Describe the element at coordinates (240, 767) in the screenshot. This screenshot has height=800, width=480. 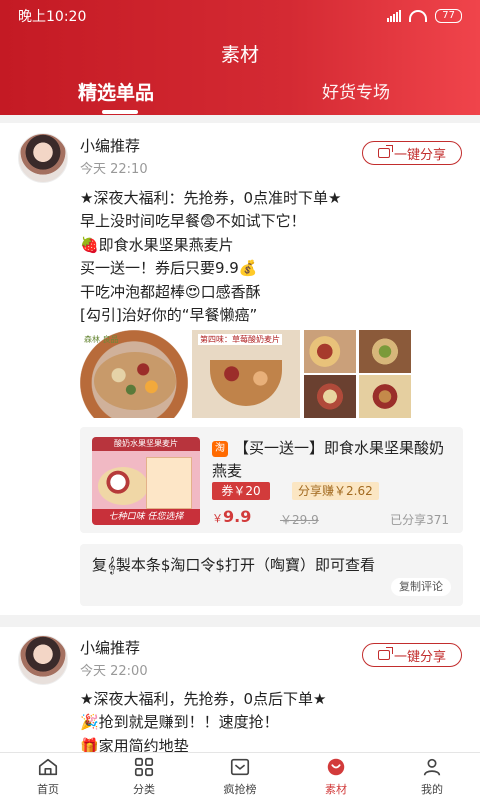
I see `ranking-icon` at that location.